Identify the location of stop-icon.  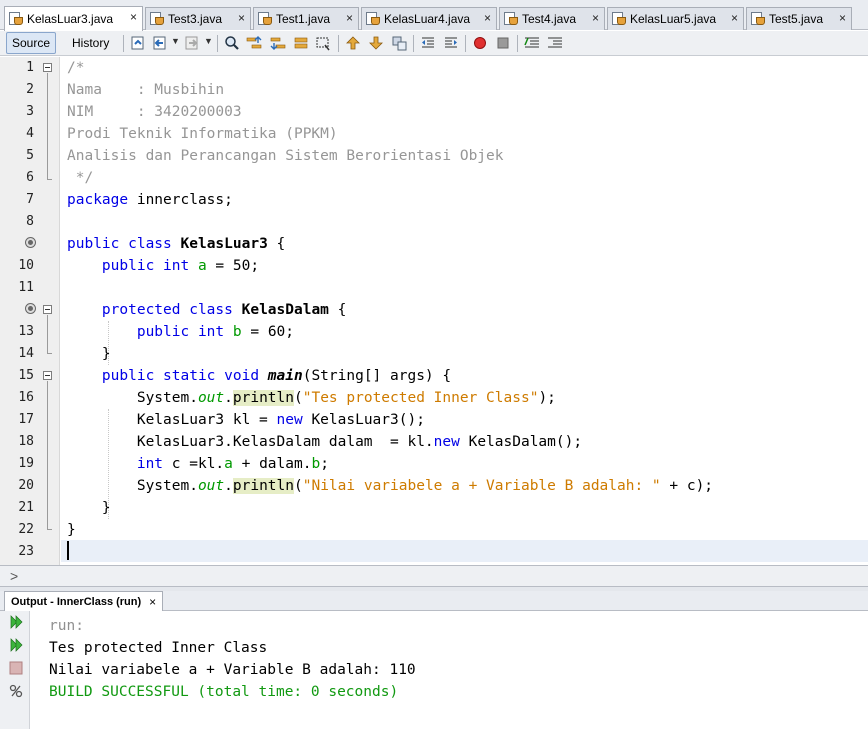
(16, 668).